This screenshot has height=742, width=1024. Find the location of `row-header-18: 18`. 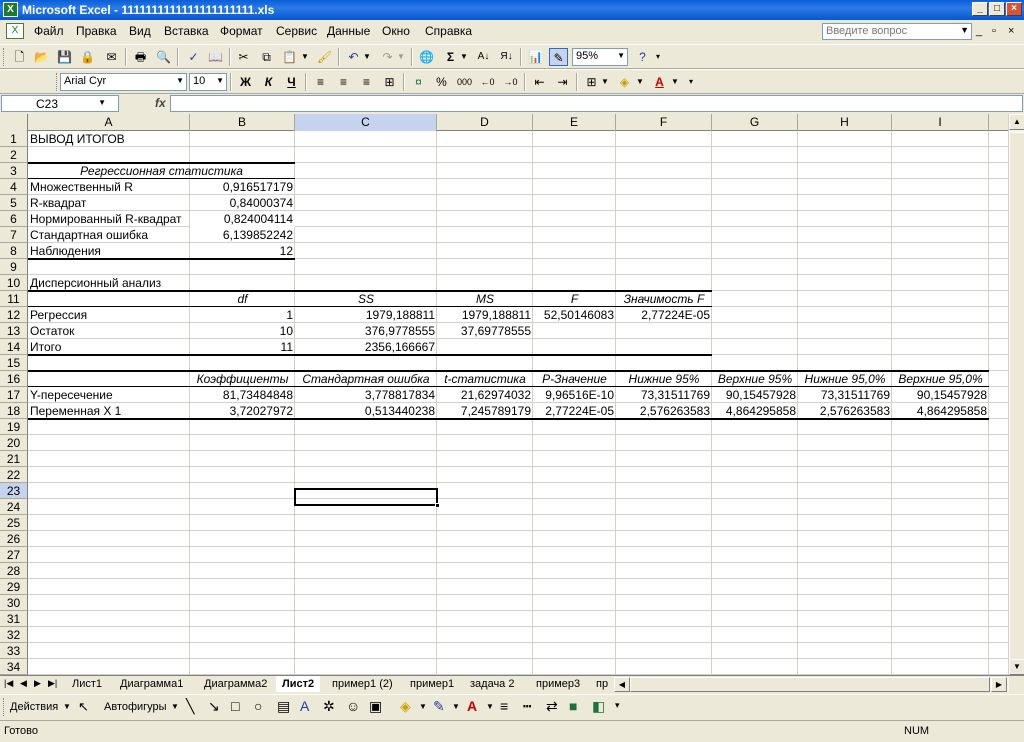

row-header-18: 18 is located at coordinates (14, 411).